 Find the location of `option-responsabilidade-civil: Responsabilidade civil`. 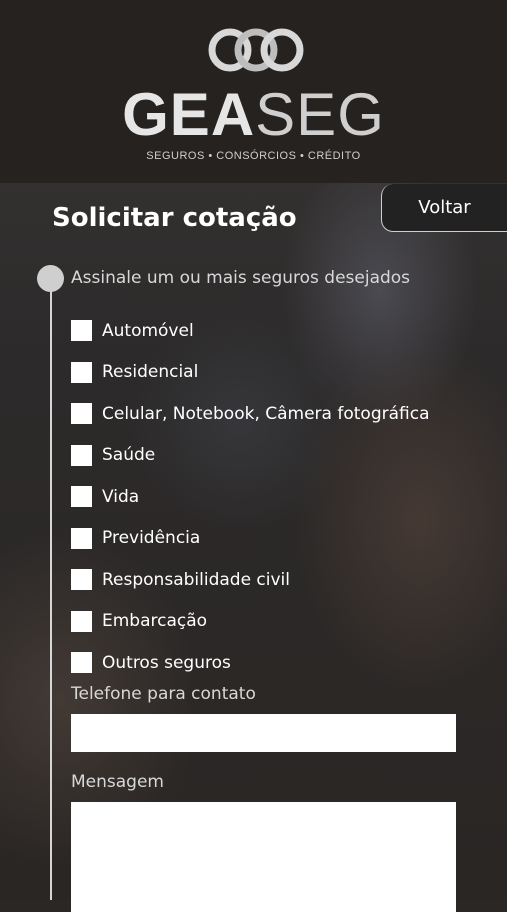

option-responsabilidade-civil: Responsabilidade civil is located at coordinates (250, 580).